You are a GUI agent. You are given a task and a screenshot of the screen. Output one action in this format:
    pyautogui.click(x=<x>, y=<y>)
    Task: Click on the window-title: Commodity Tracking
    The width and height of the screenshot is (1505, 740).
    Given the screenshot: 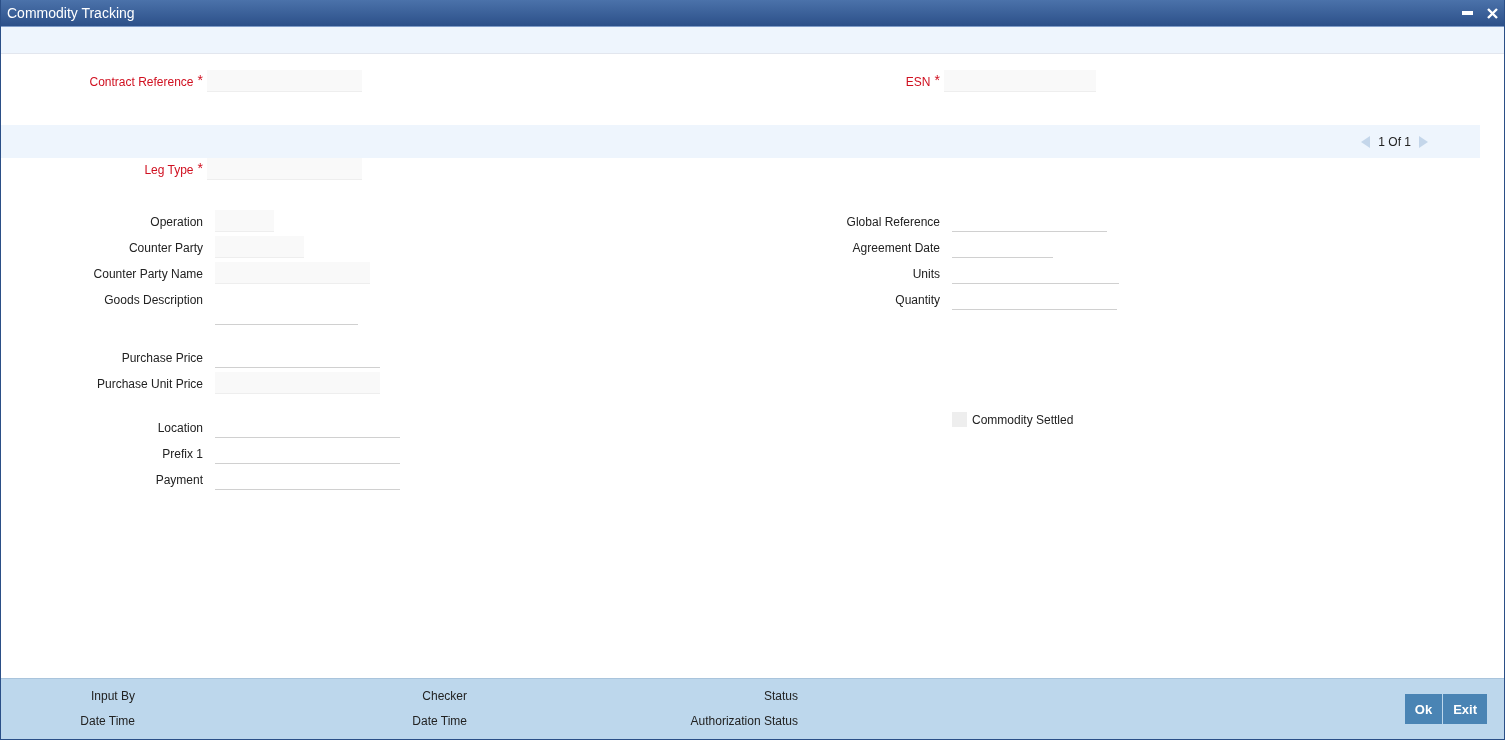 What is the action you would take?
    pyautogui.click(x=71, y=13)
    